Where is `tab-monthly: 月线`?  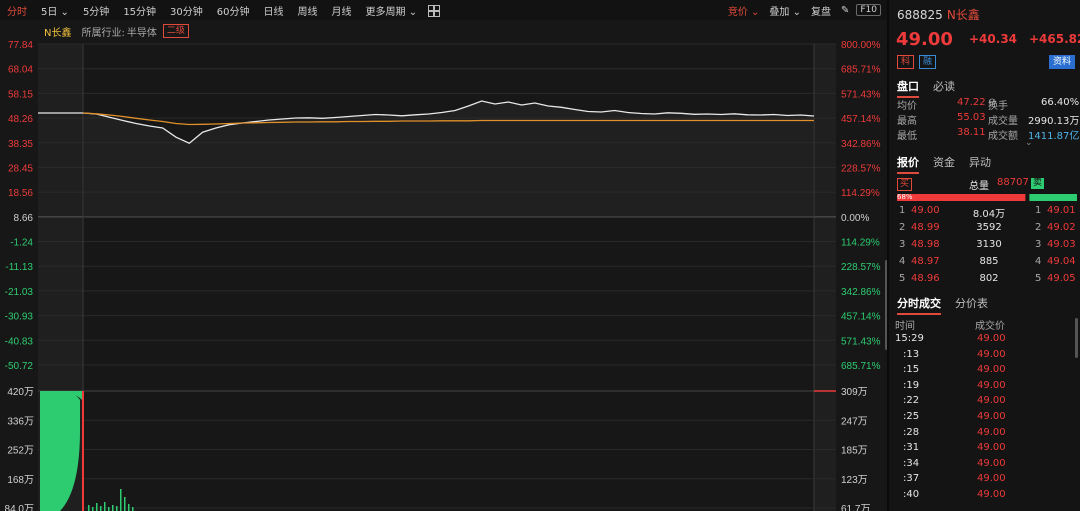 tab-monthly: 月线 is located at coordinates (342, 10).